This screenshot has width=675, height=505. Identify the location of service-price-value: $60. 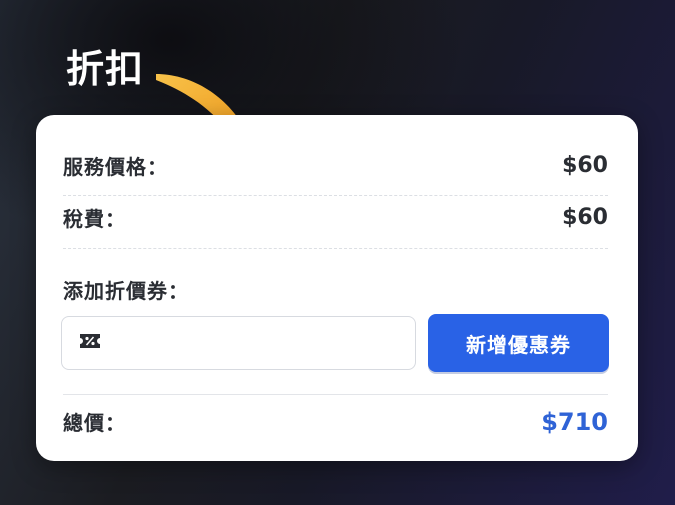
(585, 165).